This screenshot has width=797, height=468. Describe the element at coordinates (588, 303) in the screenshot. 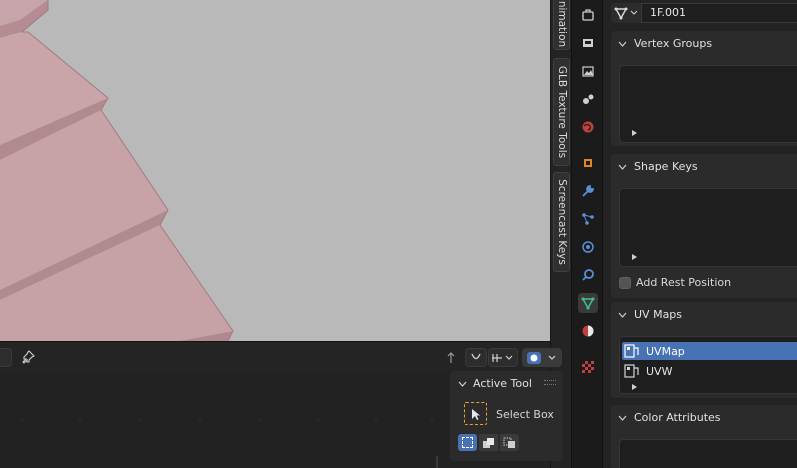

I see `mesh-data-icon` at that location.